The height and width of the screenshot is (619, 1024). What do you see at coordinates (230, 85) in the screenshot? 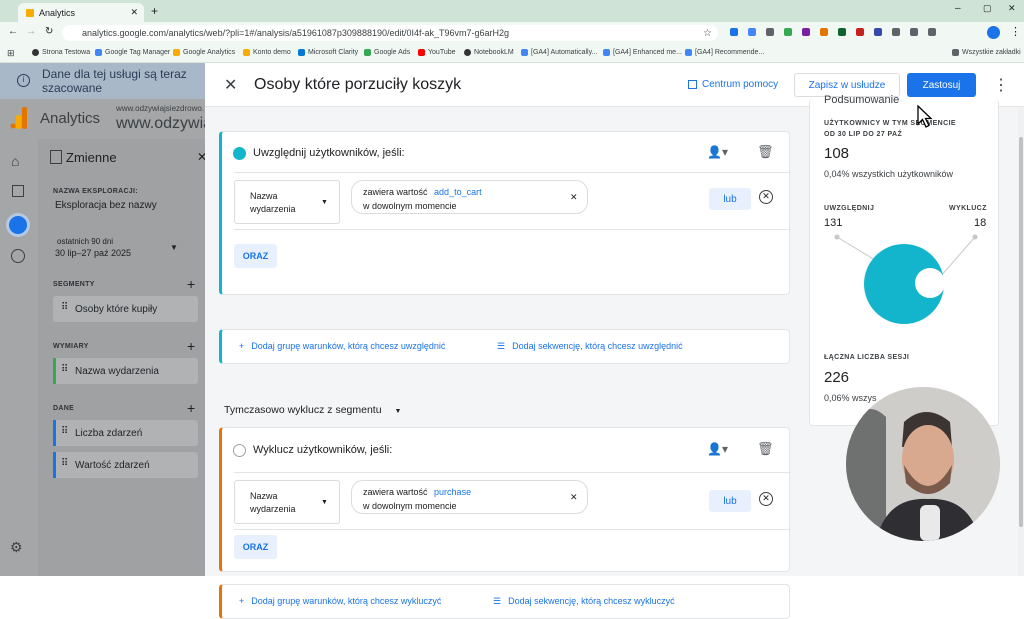
I see `close-icon: ✕` at bounding box center [230, 85].